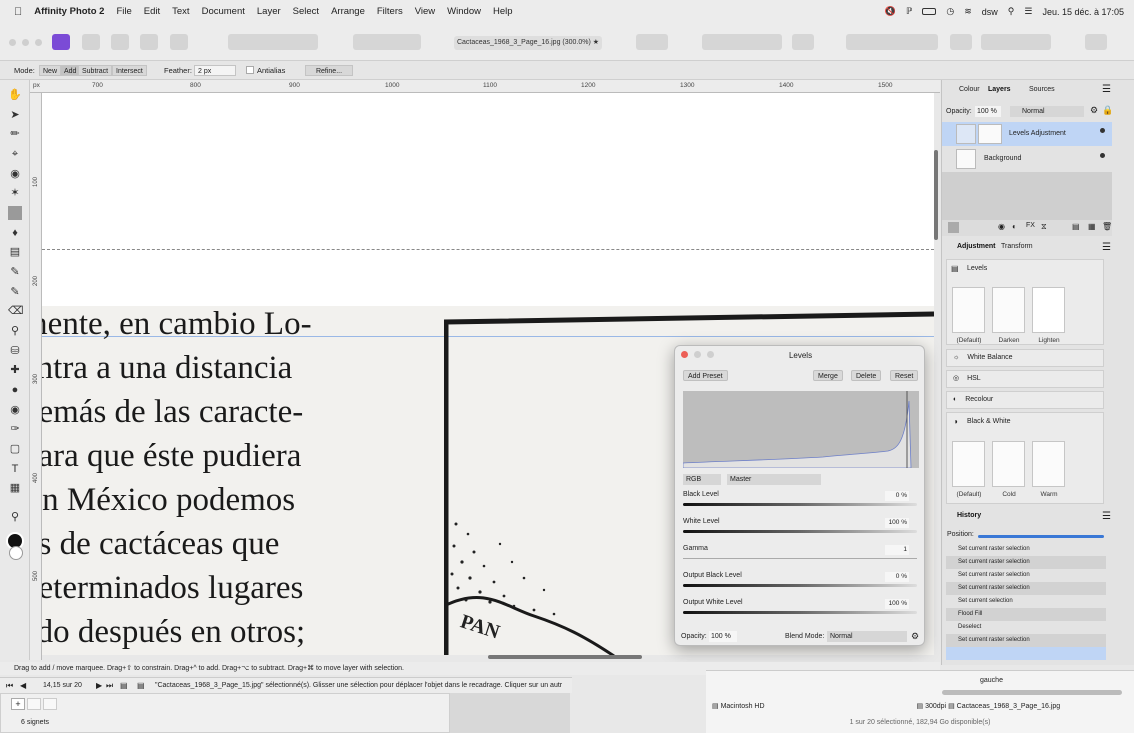 The image size is (1134, 733). What do you see at coordinates (306, 11) in the screenshot?
I see `menu-select: Select` at bounding box center [306, 11].